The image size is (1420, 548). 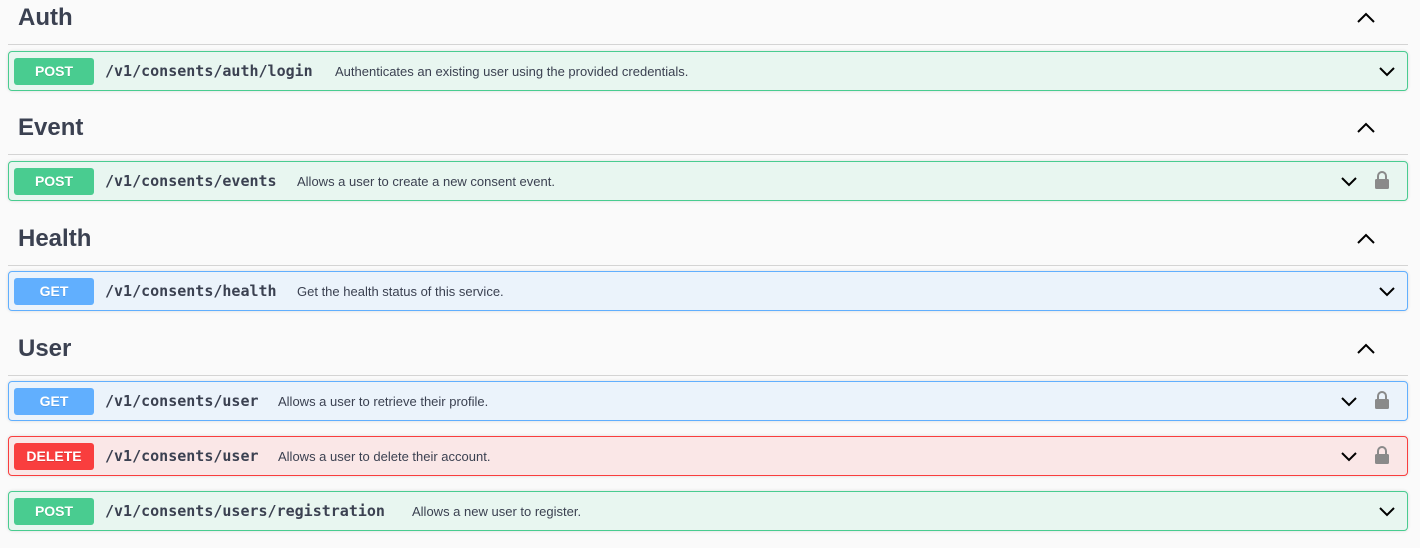 I want to click on section-title: Health, so click(x=55, y=238).